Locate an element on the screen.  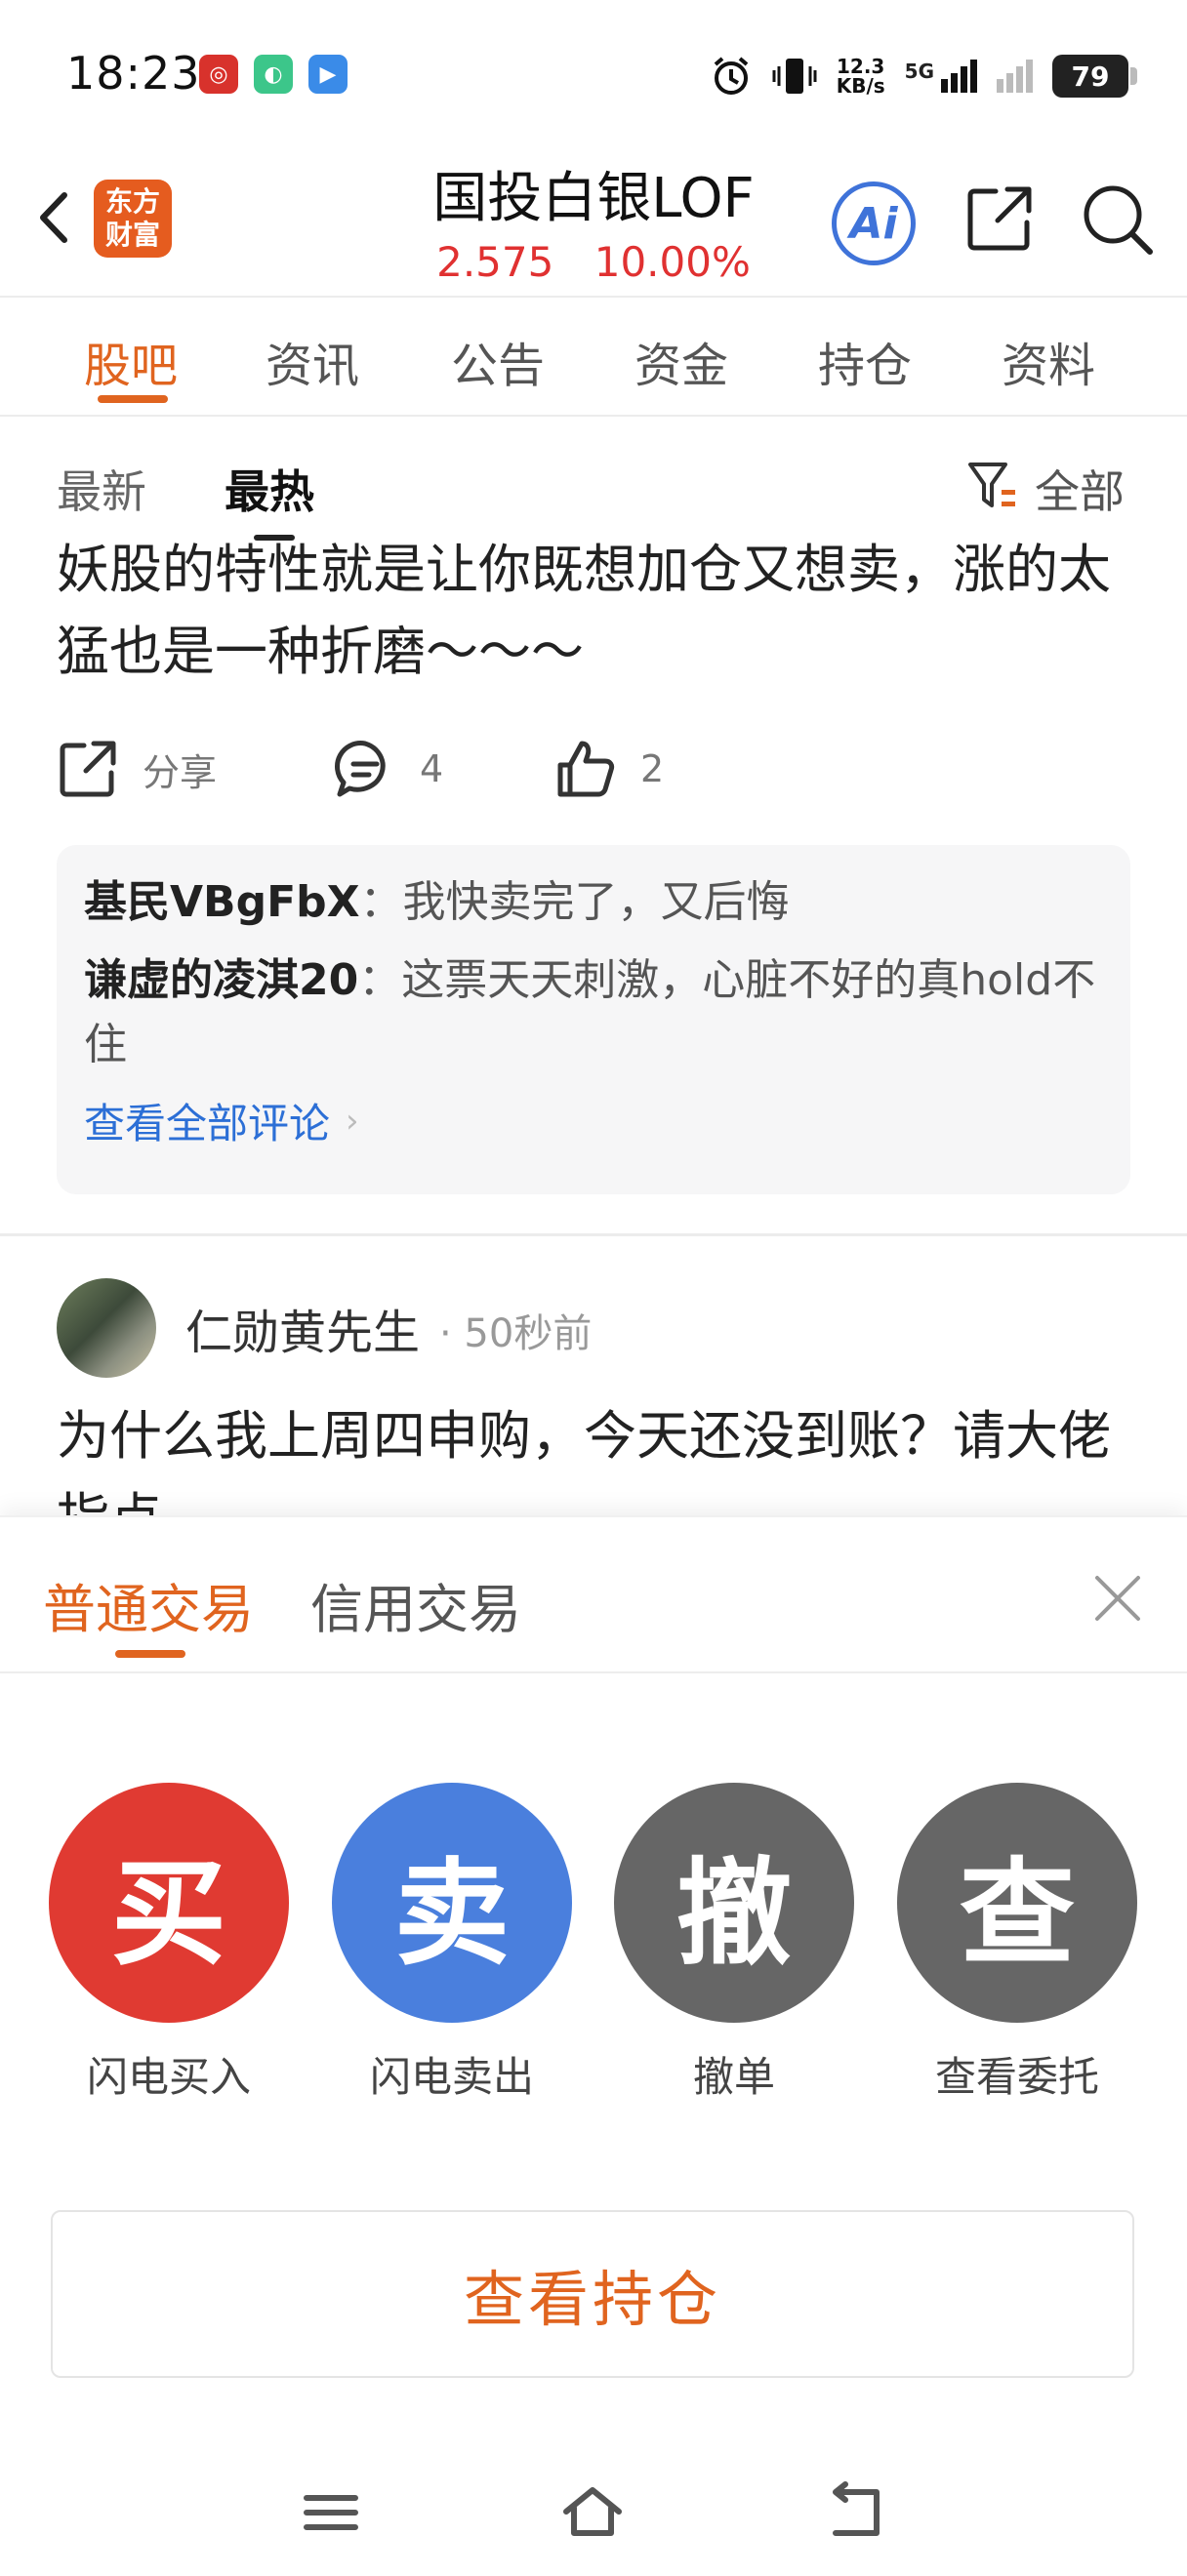
status-right: 12.3 KB/s 5G 79 is located at coordinates (923, 76).